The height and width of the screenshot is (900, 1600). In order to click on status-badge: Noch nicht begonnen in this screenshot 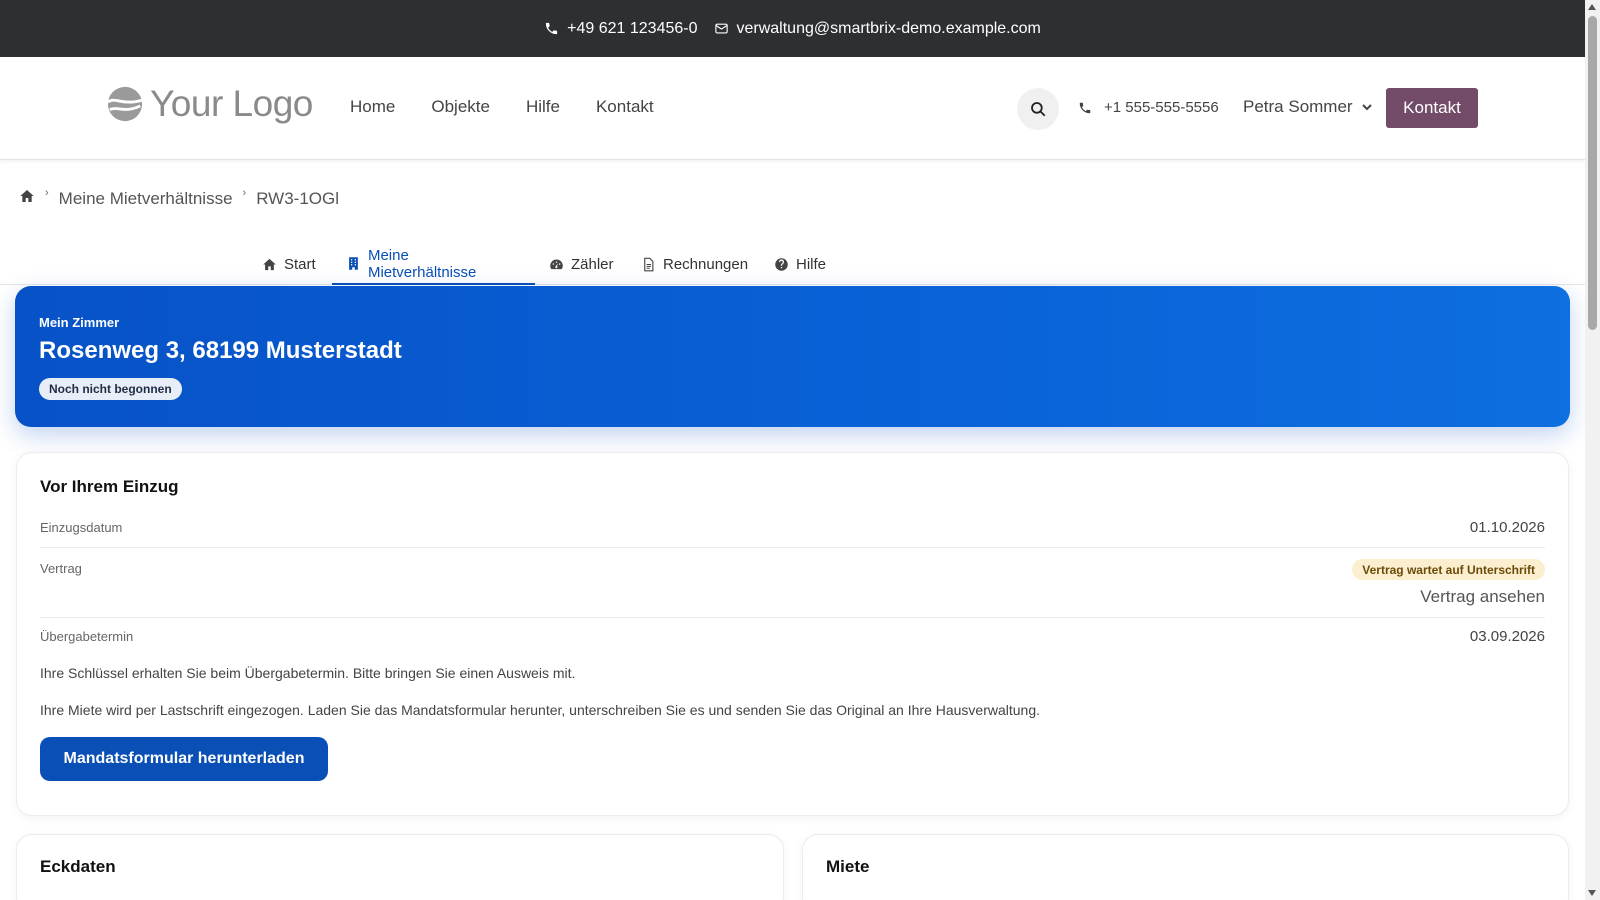, I will do `click(110, 389)`.